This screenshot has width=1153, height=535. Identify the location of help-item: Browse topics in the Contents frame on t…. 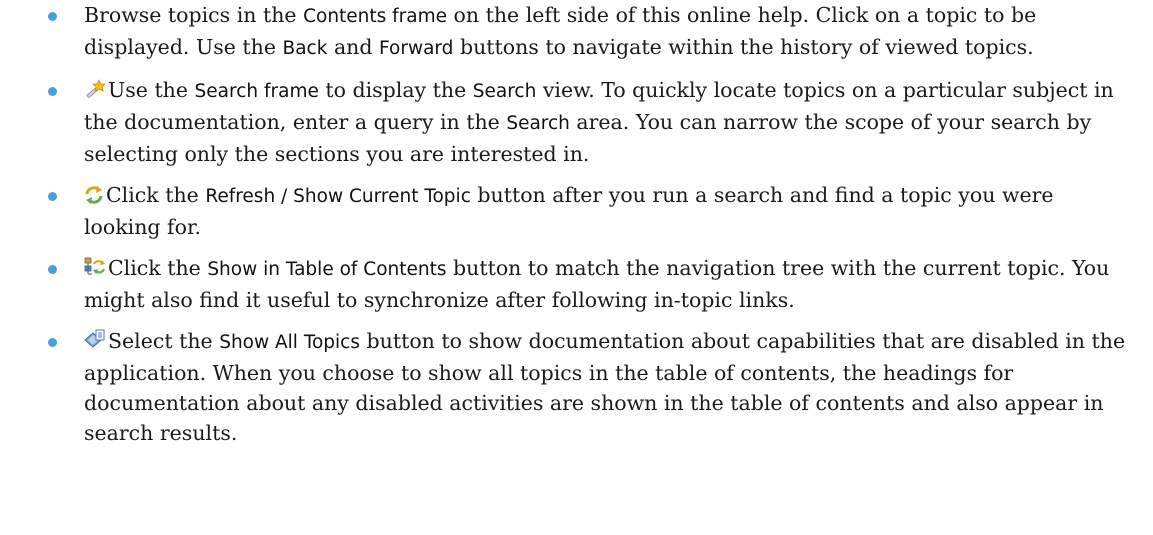
(590, 32).